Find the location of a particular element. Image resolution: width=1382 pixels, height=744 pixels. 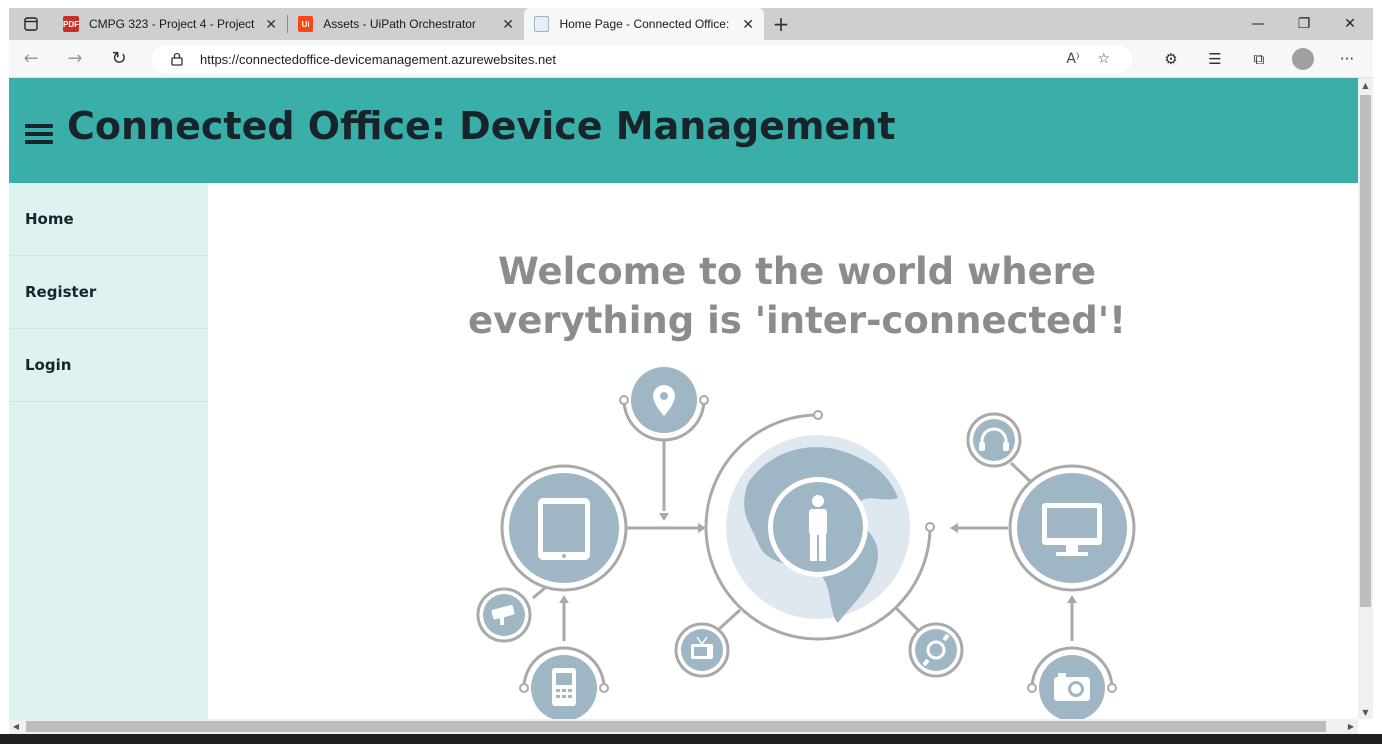

arrow-right-icon: → is located at coordinates (75, 58).